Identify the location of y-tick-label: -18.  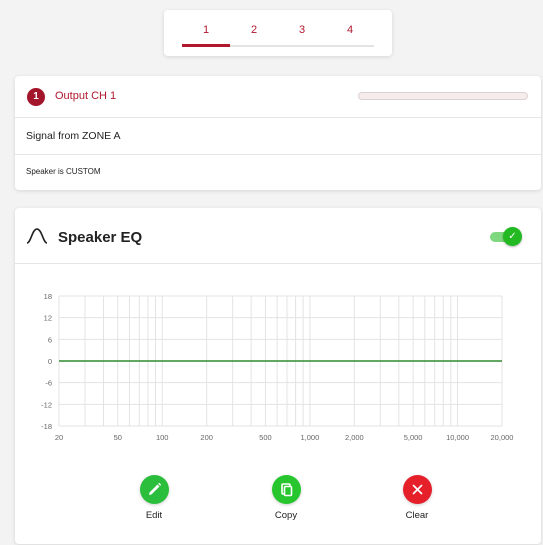
(46, 426).